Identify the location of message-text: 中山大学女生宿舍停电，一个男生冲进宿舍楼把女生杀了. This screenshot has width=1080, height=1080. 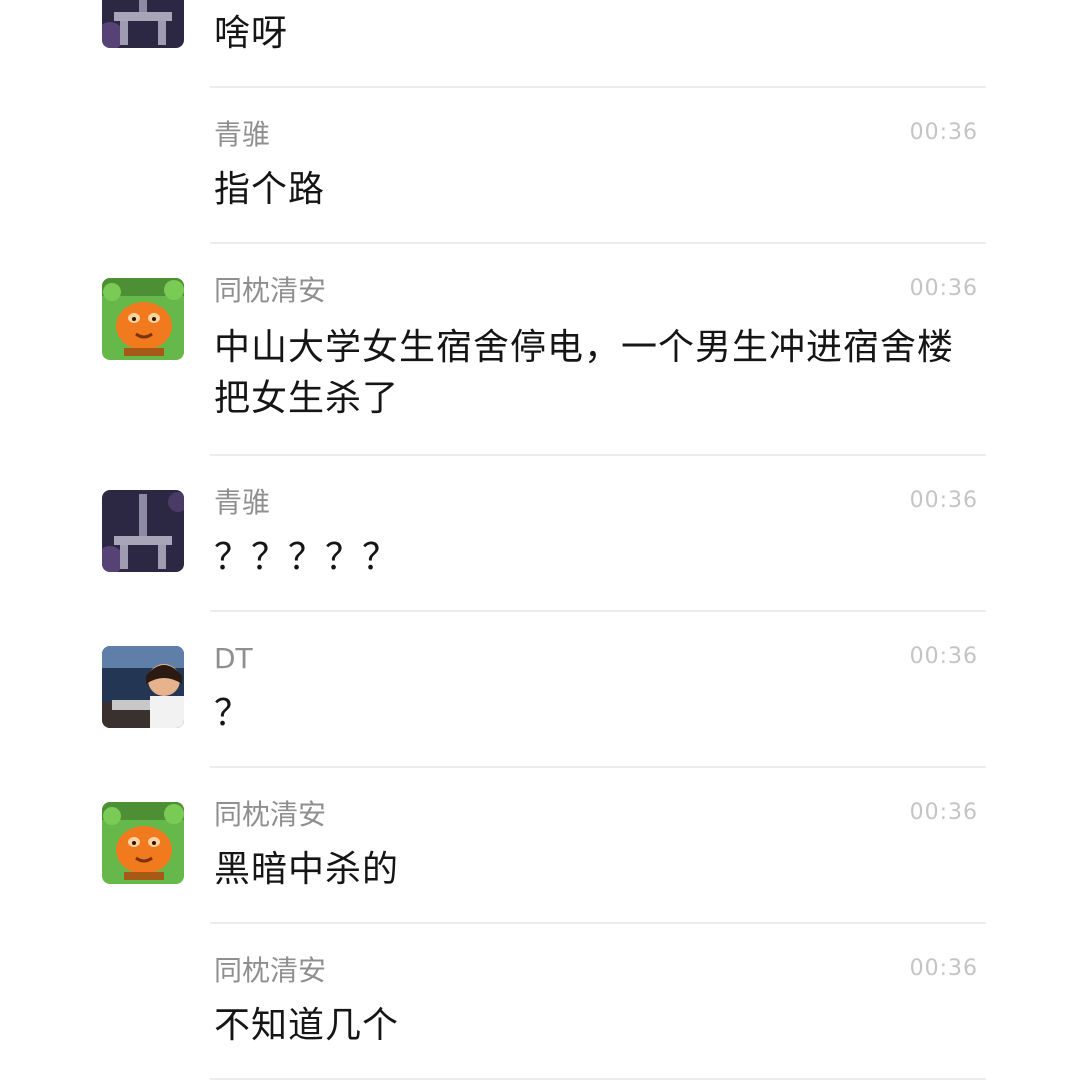
(584, 373).